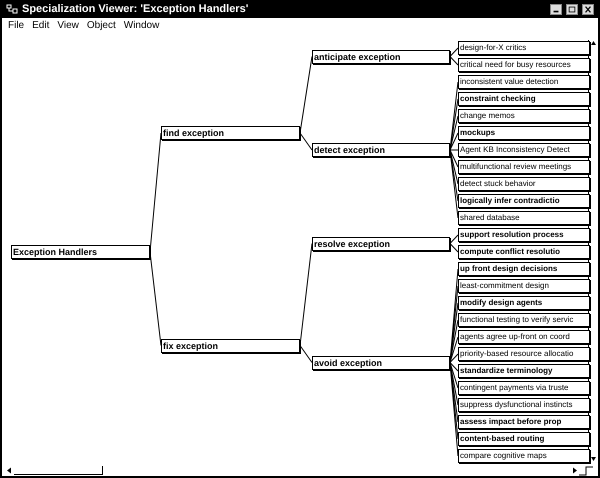  I want to click on scroll-up-icon, so click(593, 43).